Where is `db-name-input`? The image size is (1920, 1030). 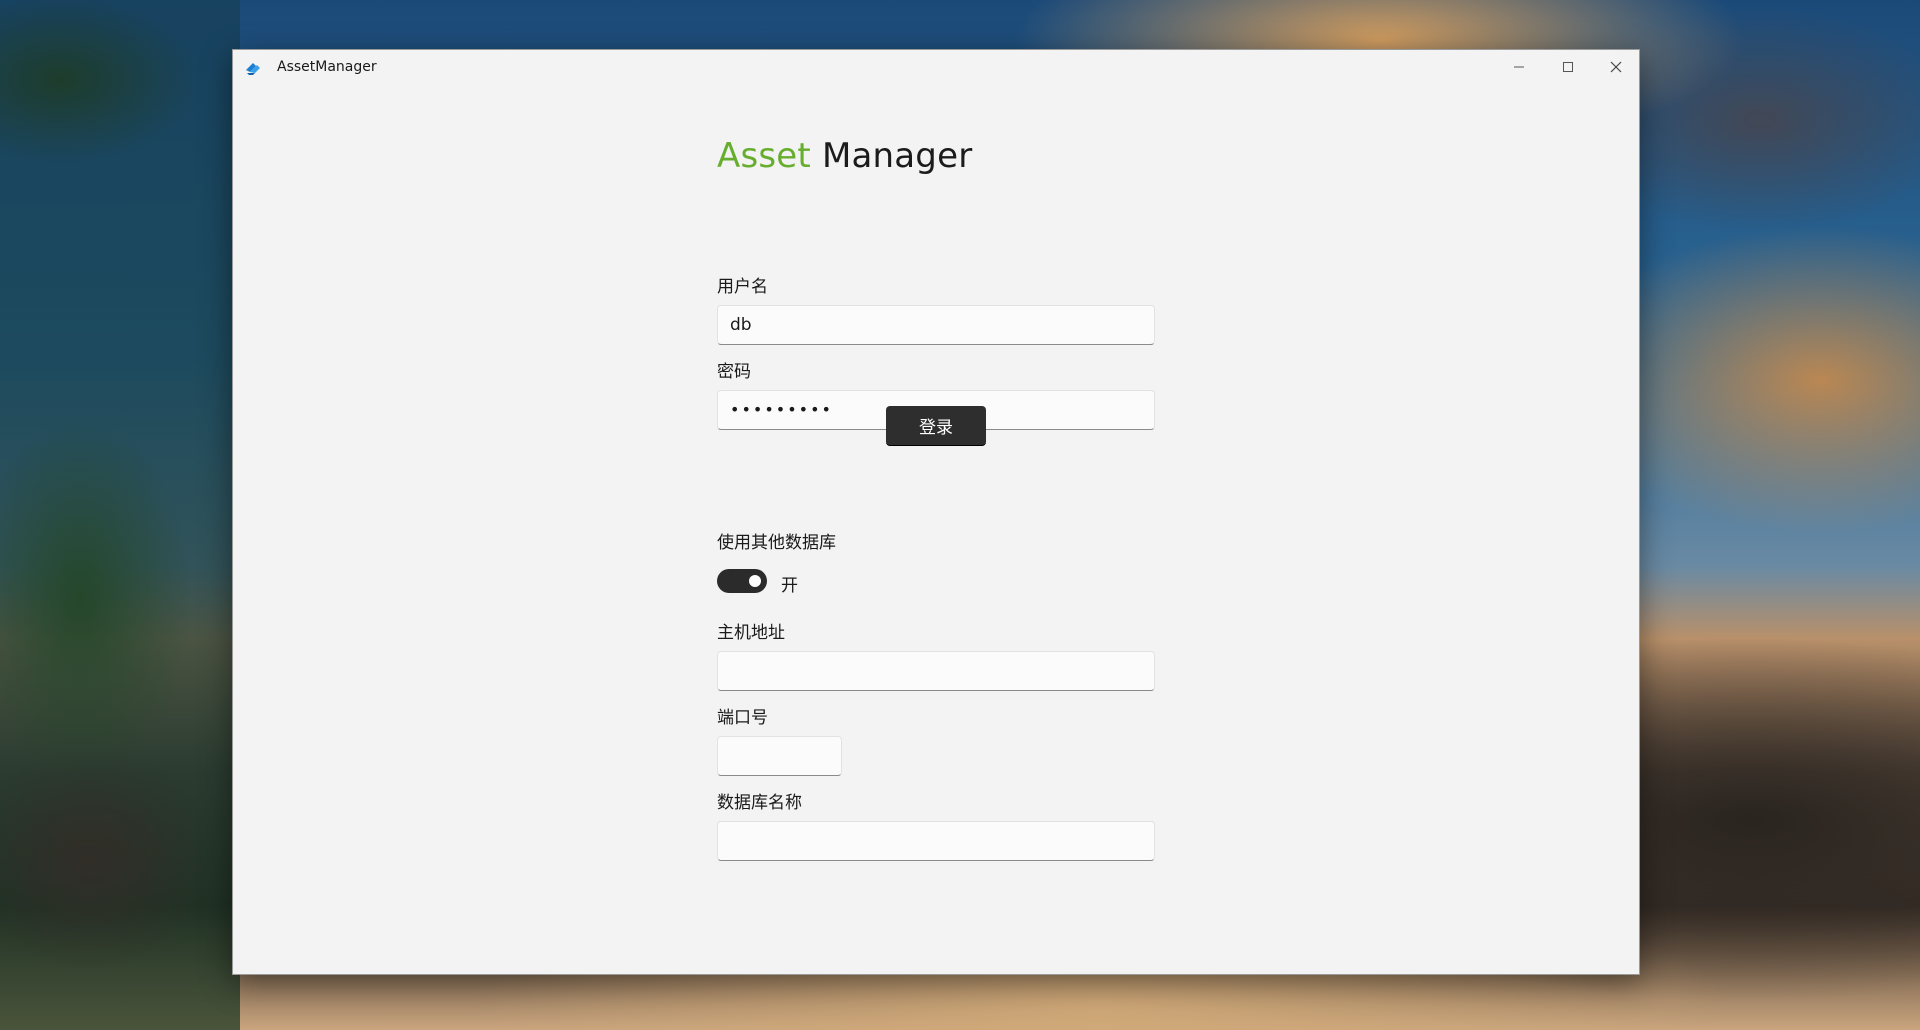
db-name-input is located at coordinates (936, 841).